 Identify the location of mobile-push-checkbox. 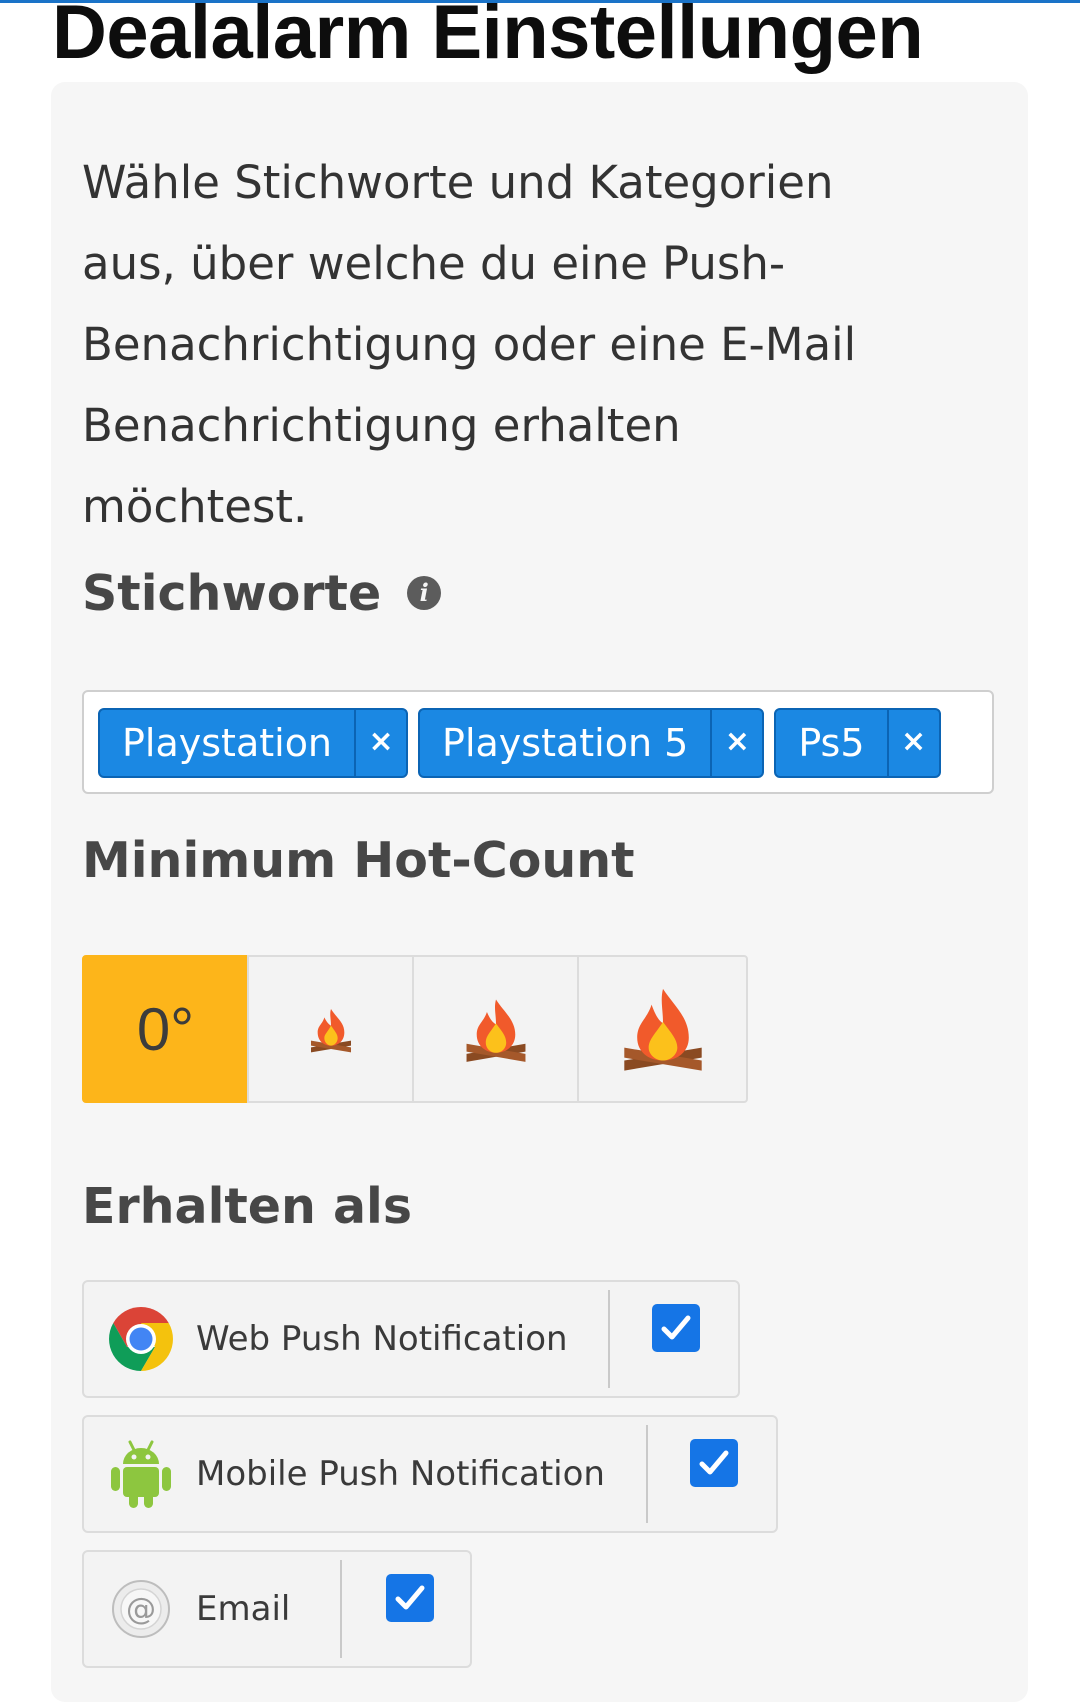
(714, 1463).